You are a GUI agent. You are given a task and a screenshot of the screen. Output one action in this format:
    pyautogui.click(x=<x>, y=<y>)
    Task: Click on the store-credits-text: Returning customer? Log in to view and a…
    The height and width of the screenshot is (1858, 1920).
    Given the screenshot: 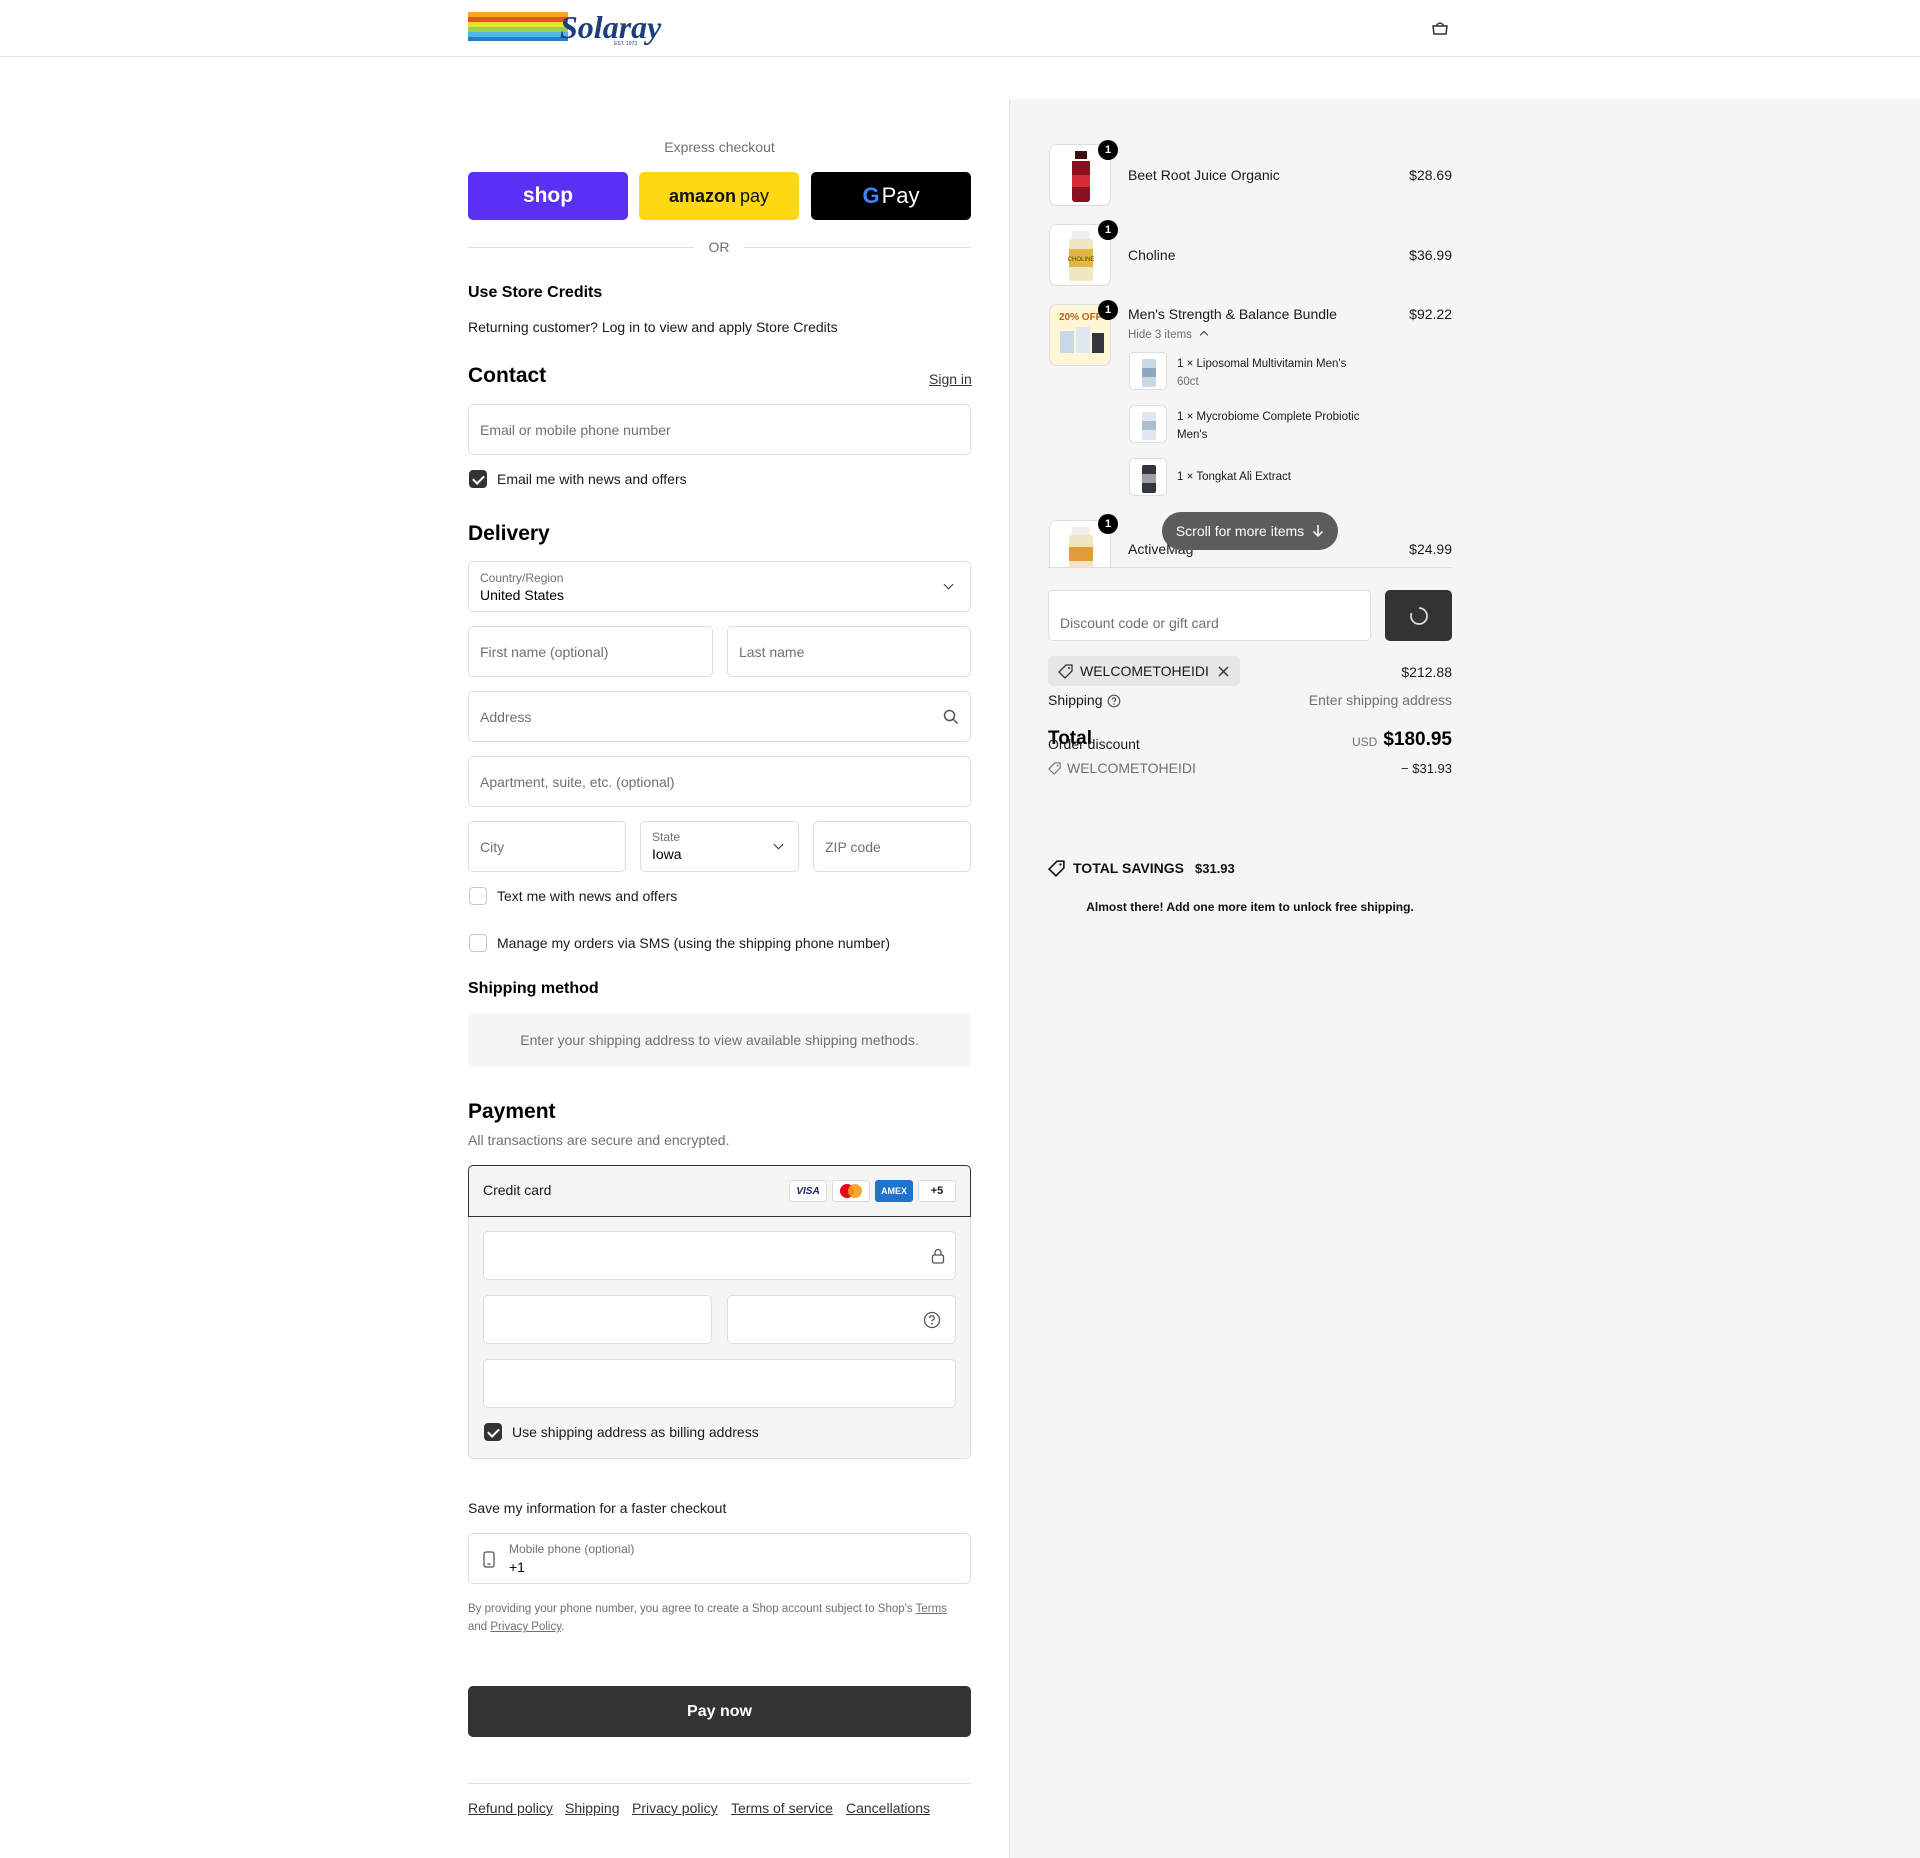 What is the action you would take?
    pyautogui.click(x=653, y=327)
    